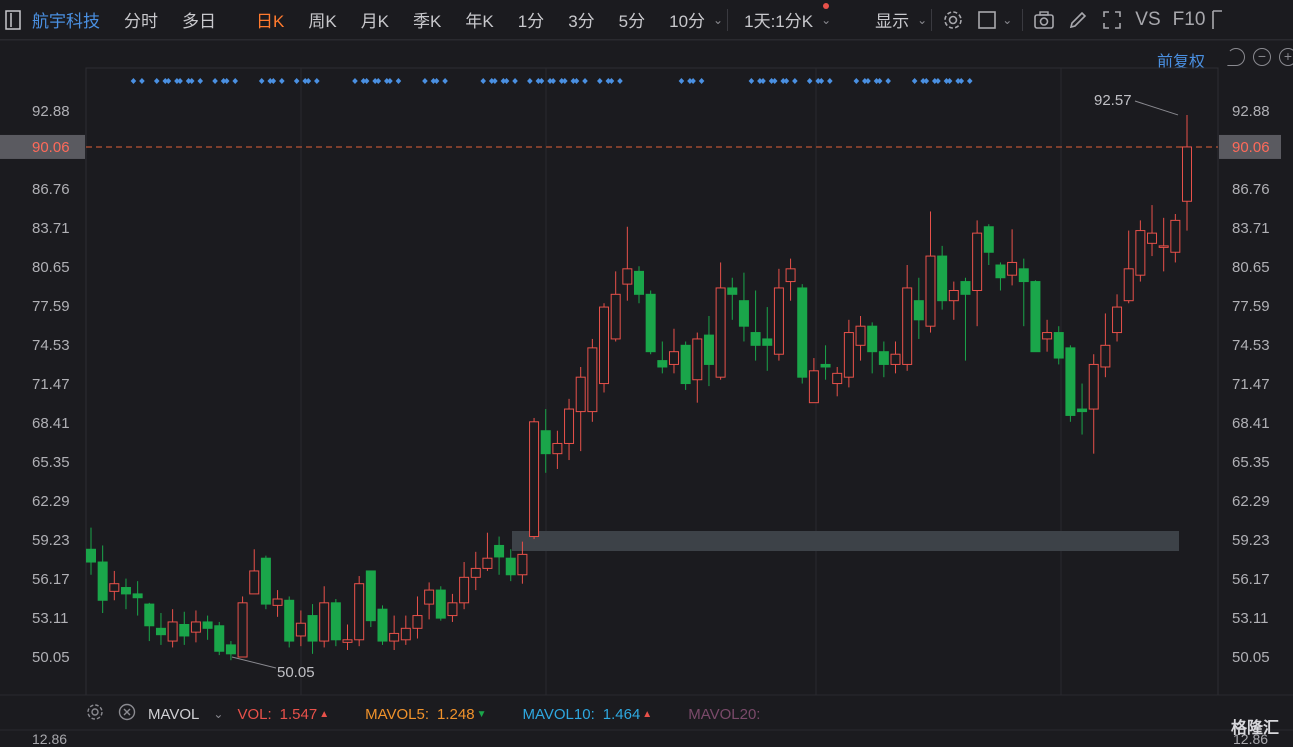 This screenshot has width=1293, height=747. I want to click on indicator-name: MAVOL, so click(173, 714).